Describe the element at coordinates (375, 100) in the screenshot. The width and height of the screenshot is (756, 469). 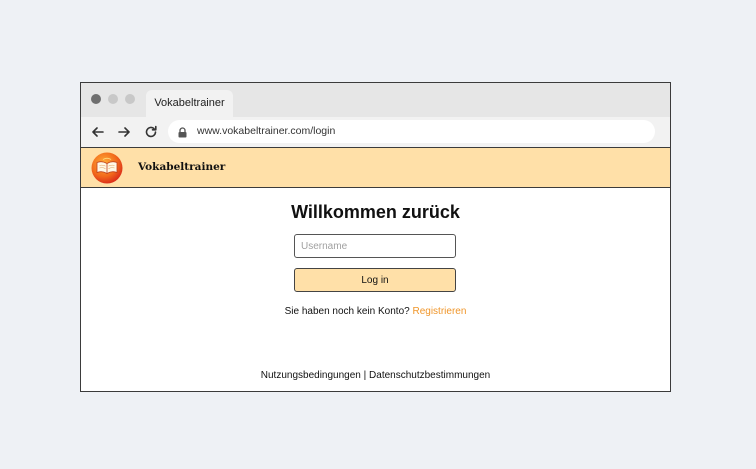
I see `tab-bar: Vokabeltrainer` at that location.